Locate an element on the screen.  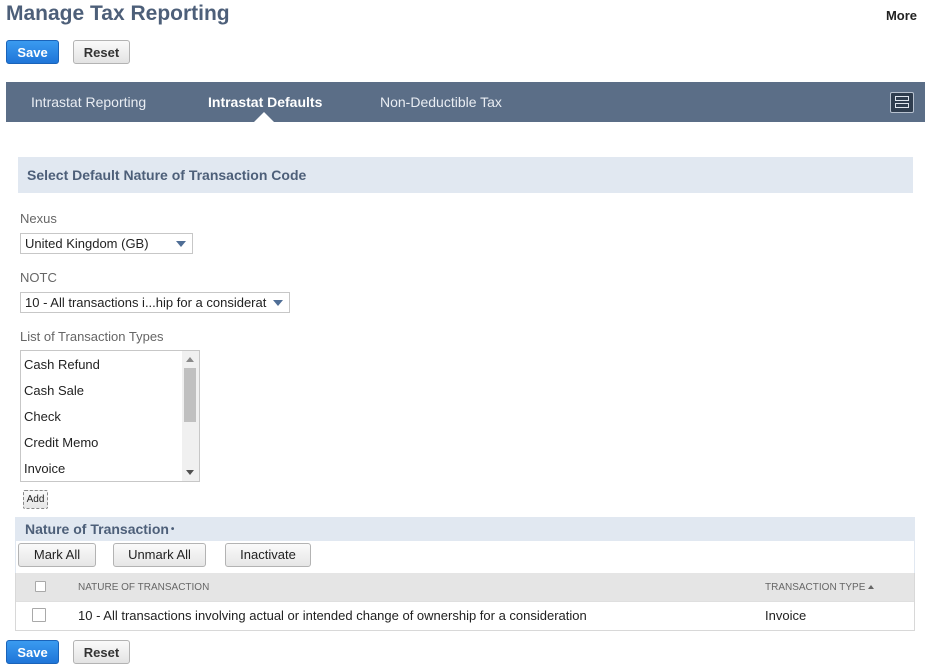
nature-of-transaction-title: Nature of Transaction is located at coordinates (97, 529).